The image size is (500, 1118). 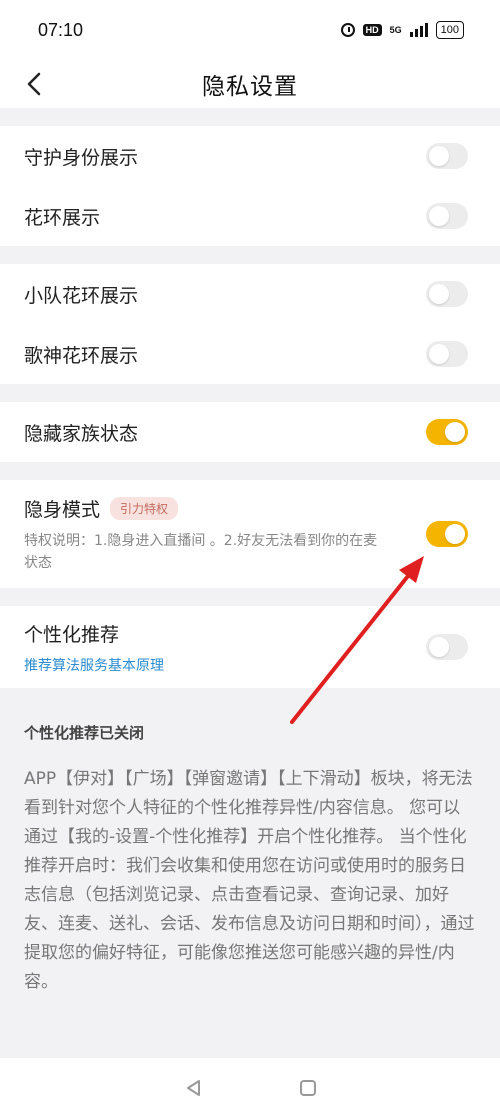 What do you see at coordinates (250, 216) in the screenshot?
I see `row-wreath: 花环展示` at bounding box center [250, 216].